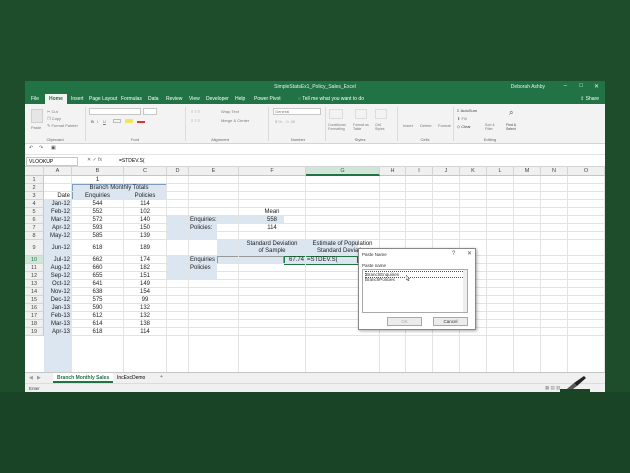 Image resolution: width=630 pixels, height=473 pixels. Describe the element at coordinates (446, 171) in the screenshot. I see `column-header-j: J` at that location.